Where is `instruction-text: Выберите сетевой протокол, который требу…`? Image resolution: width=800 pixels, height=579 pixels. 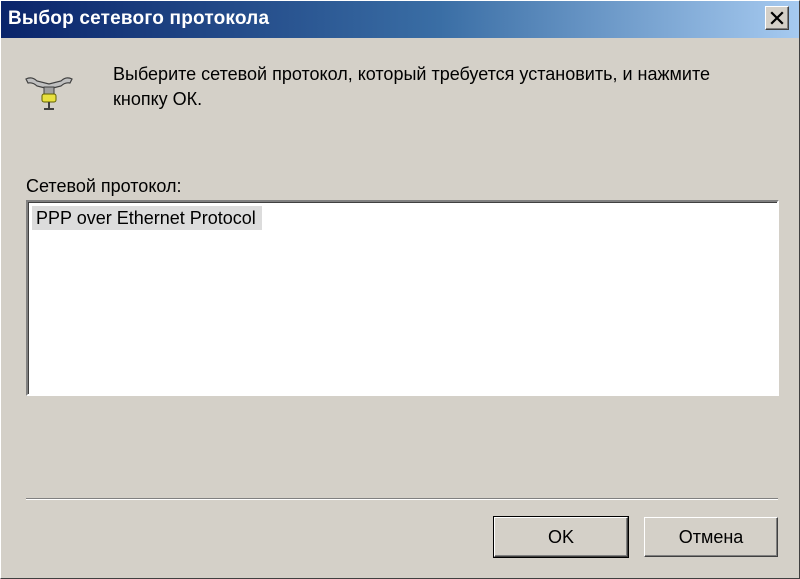
instruction-text: Выберите сетевой протокол, который требу… is located at coordinates (411, 86).